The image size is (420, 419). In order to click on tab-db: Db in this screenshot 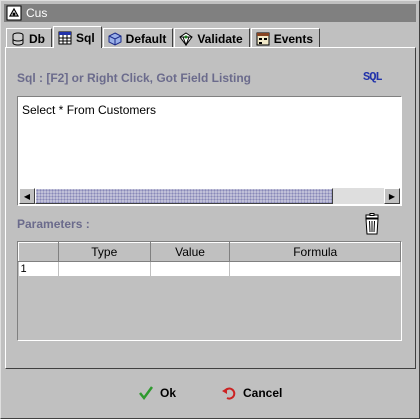, I will do `click(29, 38)`.